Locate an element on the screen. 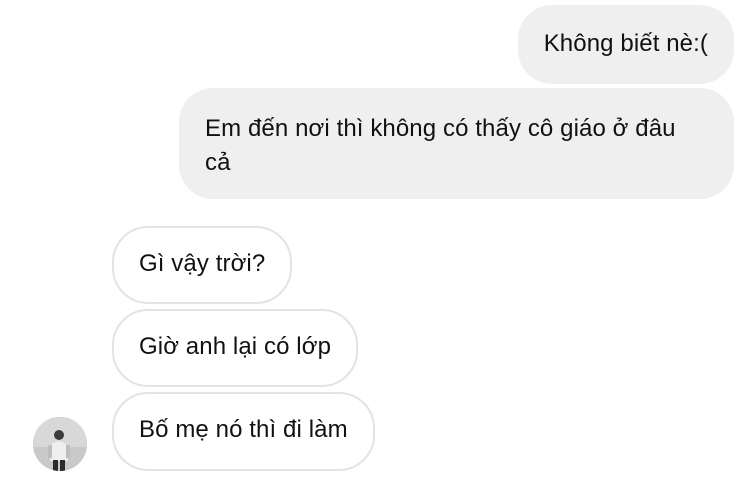 This screenshot has width=750, height=480. received-message-bubble: Gì vậy trời? is located at coordinates (202, 265).